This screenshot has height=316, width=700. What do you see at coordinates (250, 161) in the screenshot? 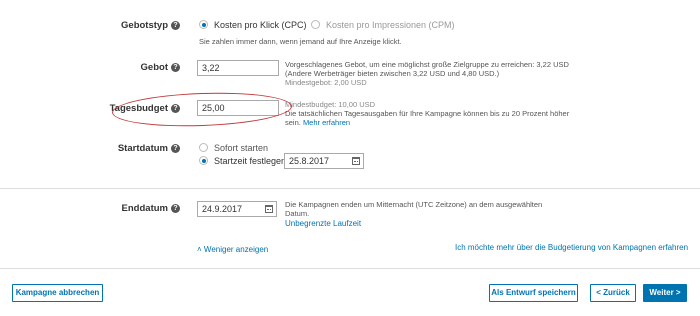
I see `radio-start-set-label: Startzeit festlegen` at bounding box center [250, 161].